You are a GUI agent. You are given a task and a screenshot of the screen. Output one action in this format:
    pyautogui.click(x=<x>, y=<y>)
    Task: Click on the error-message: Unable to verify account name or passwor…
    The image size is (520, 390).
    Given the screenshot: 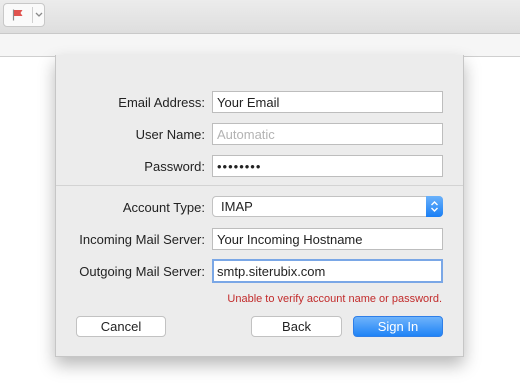 What is the action you would take?
    pyautogui.click(x=334, y=299)
    